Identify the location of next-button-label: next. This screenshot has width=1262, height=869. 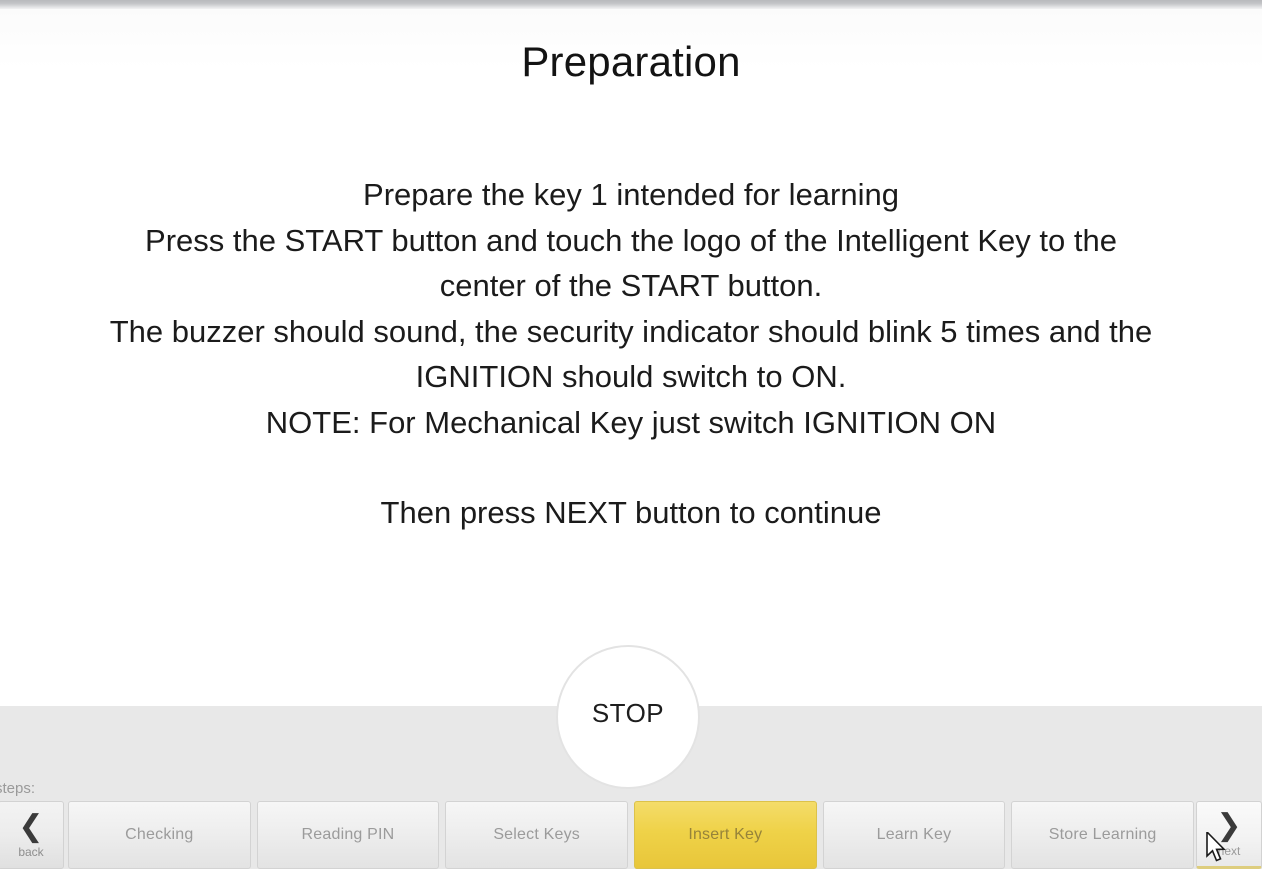
(1229, 850).